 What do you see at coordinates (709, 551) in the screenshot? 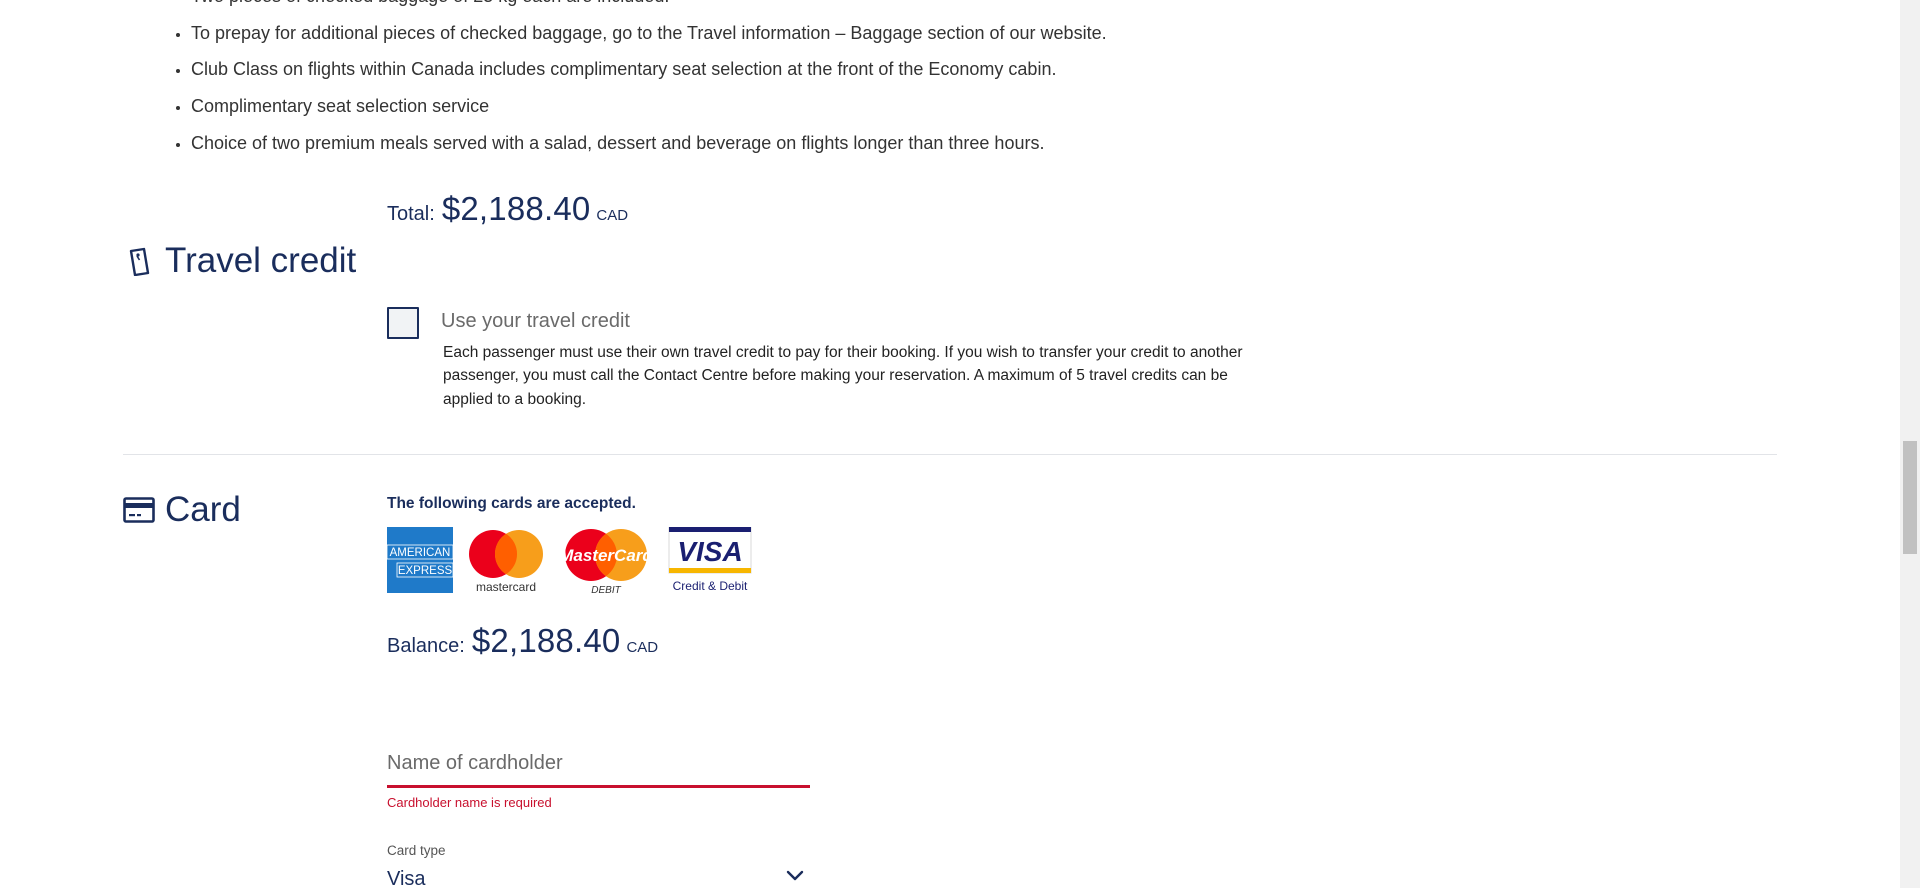
I see `visa-wordmark: VISA` at bounding box center [709, 551].